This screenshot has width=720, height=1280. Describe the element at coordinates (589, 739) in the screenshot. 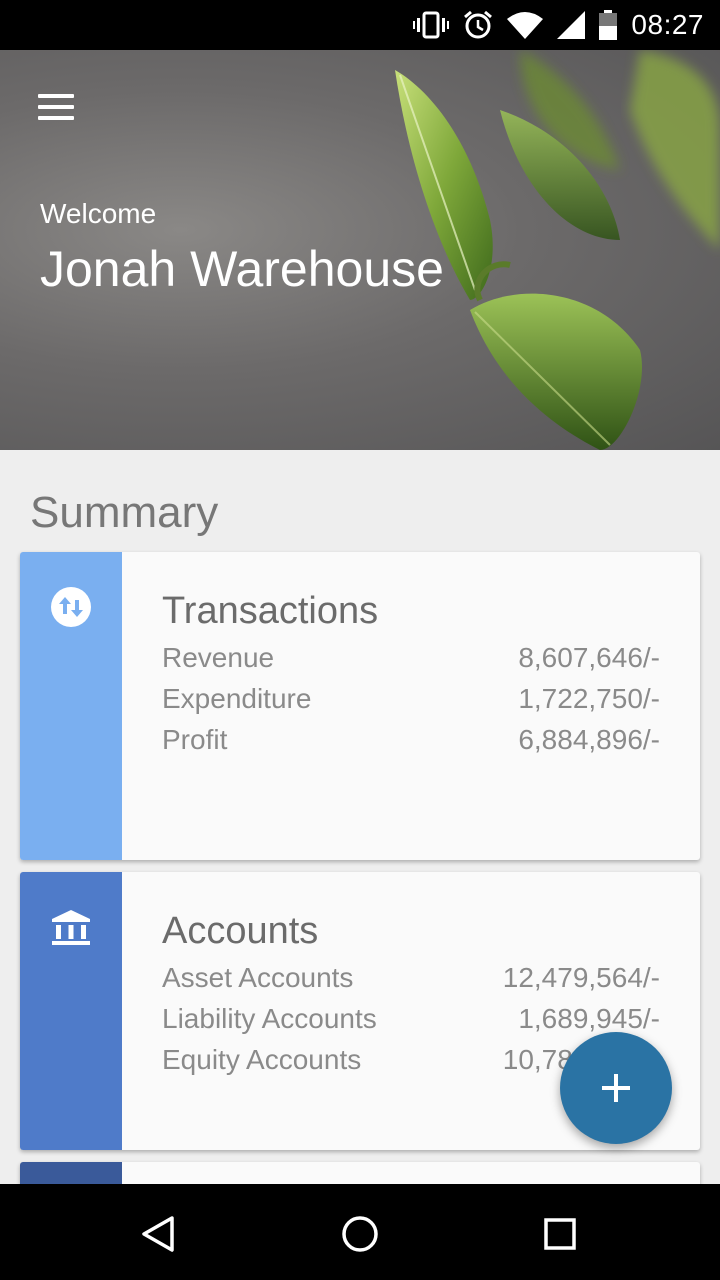

I see `row-value: 6,884,896/-` at that location.